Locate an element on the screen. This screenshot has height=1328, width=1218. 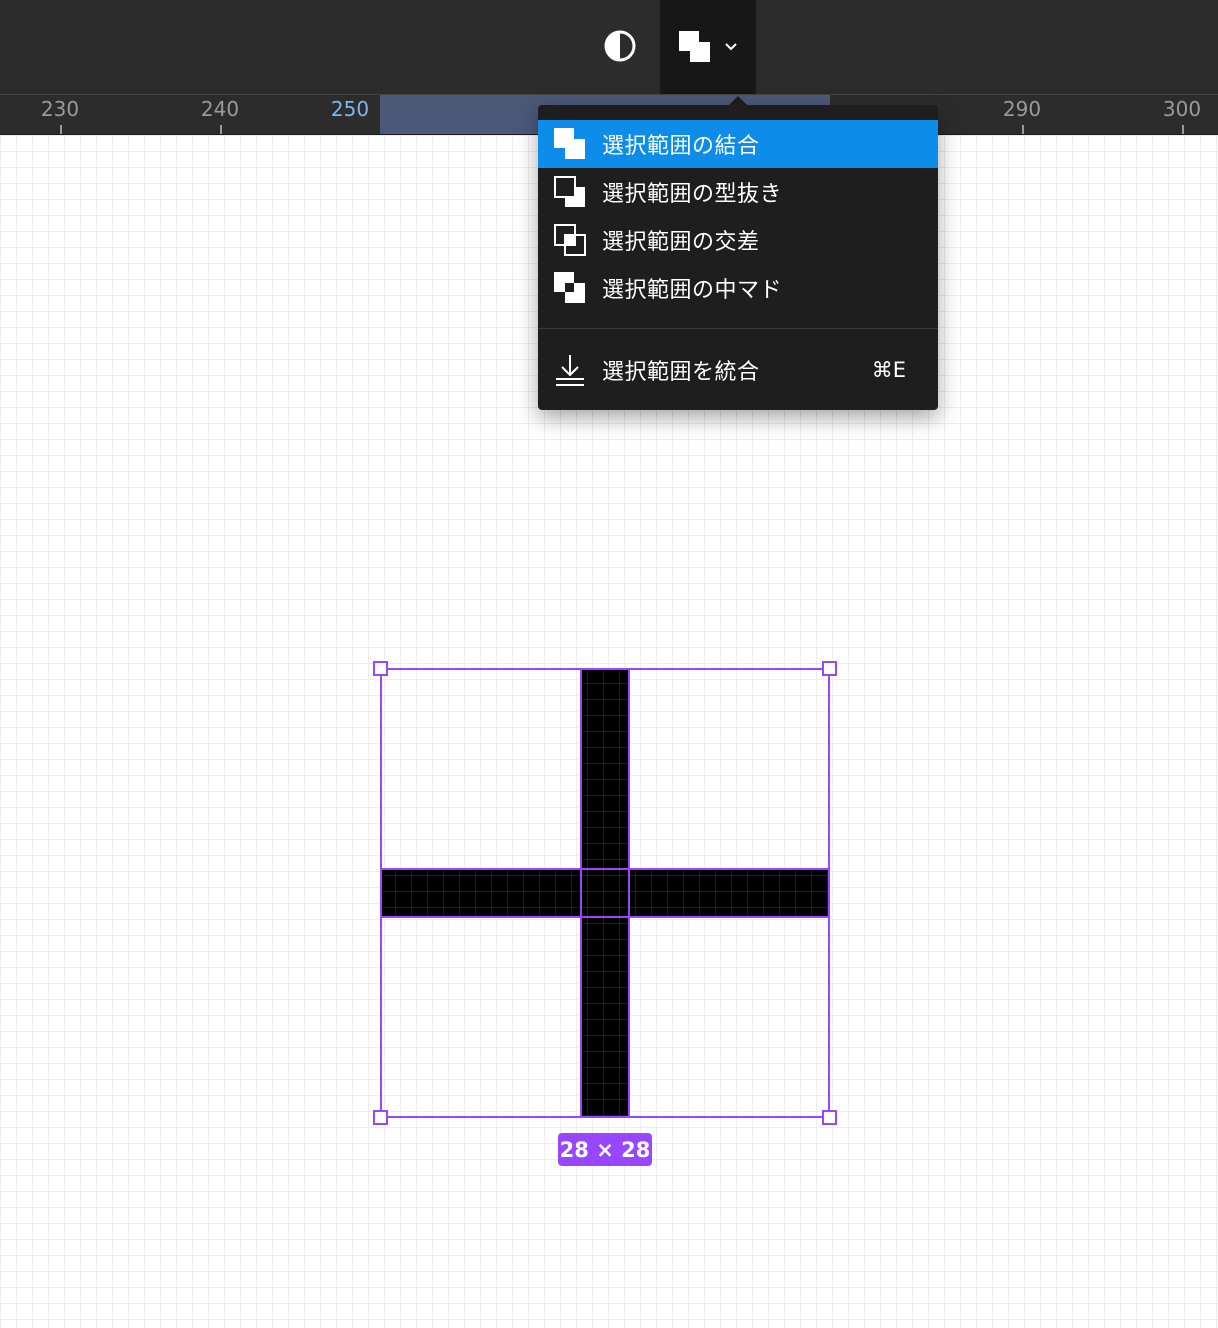
menu-pointer is located at coordinates (738, 100).